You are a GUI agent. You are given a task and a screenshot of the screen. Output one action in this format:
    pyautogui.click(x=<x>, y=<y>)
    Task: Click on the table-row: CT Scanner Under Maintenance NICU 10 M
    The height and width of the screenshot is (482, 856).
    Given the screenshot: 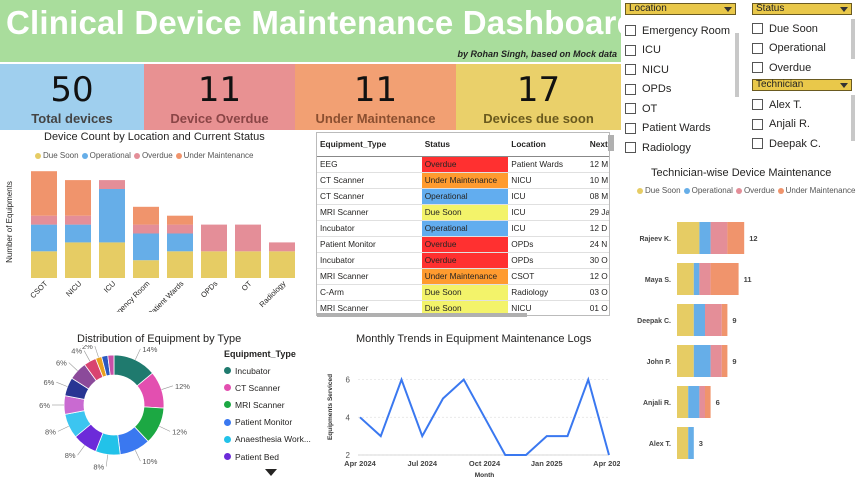 What is the action you would take?
    pyautogui.click(x=463, y=180)
    